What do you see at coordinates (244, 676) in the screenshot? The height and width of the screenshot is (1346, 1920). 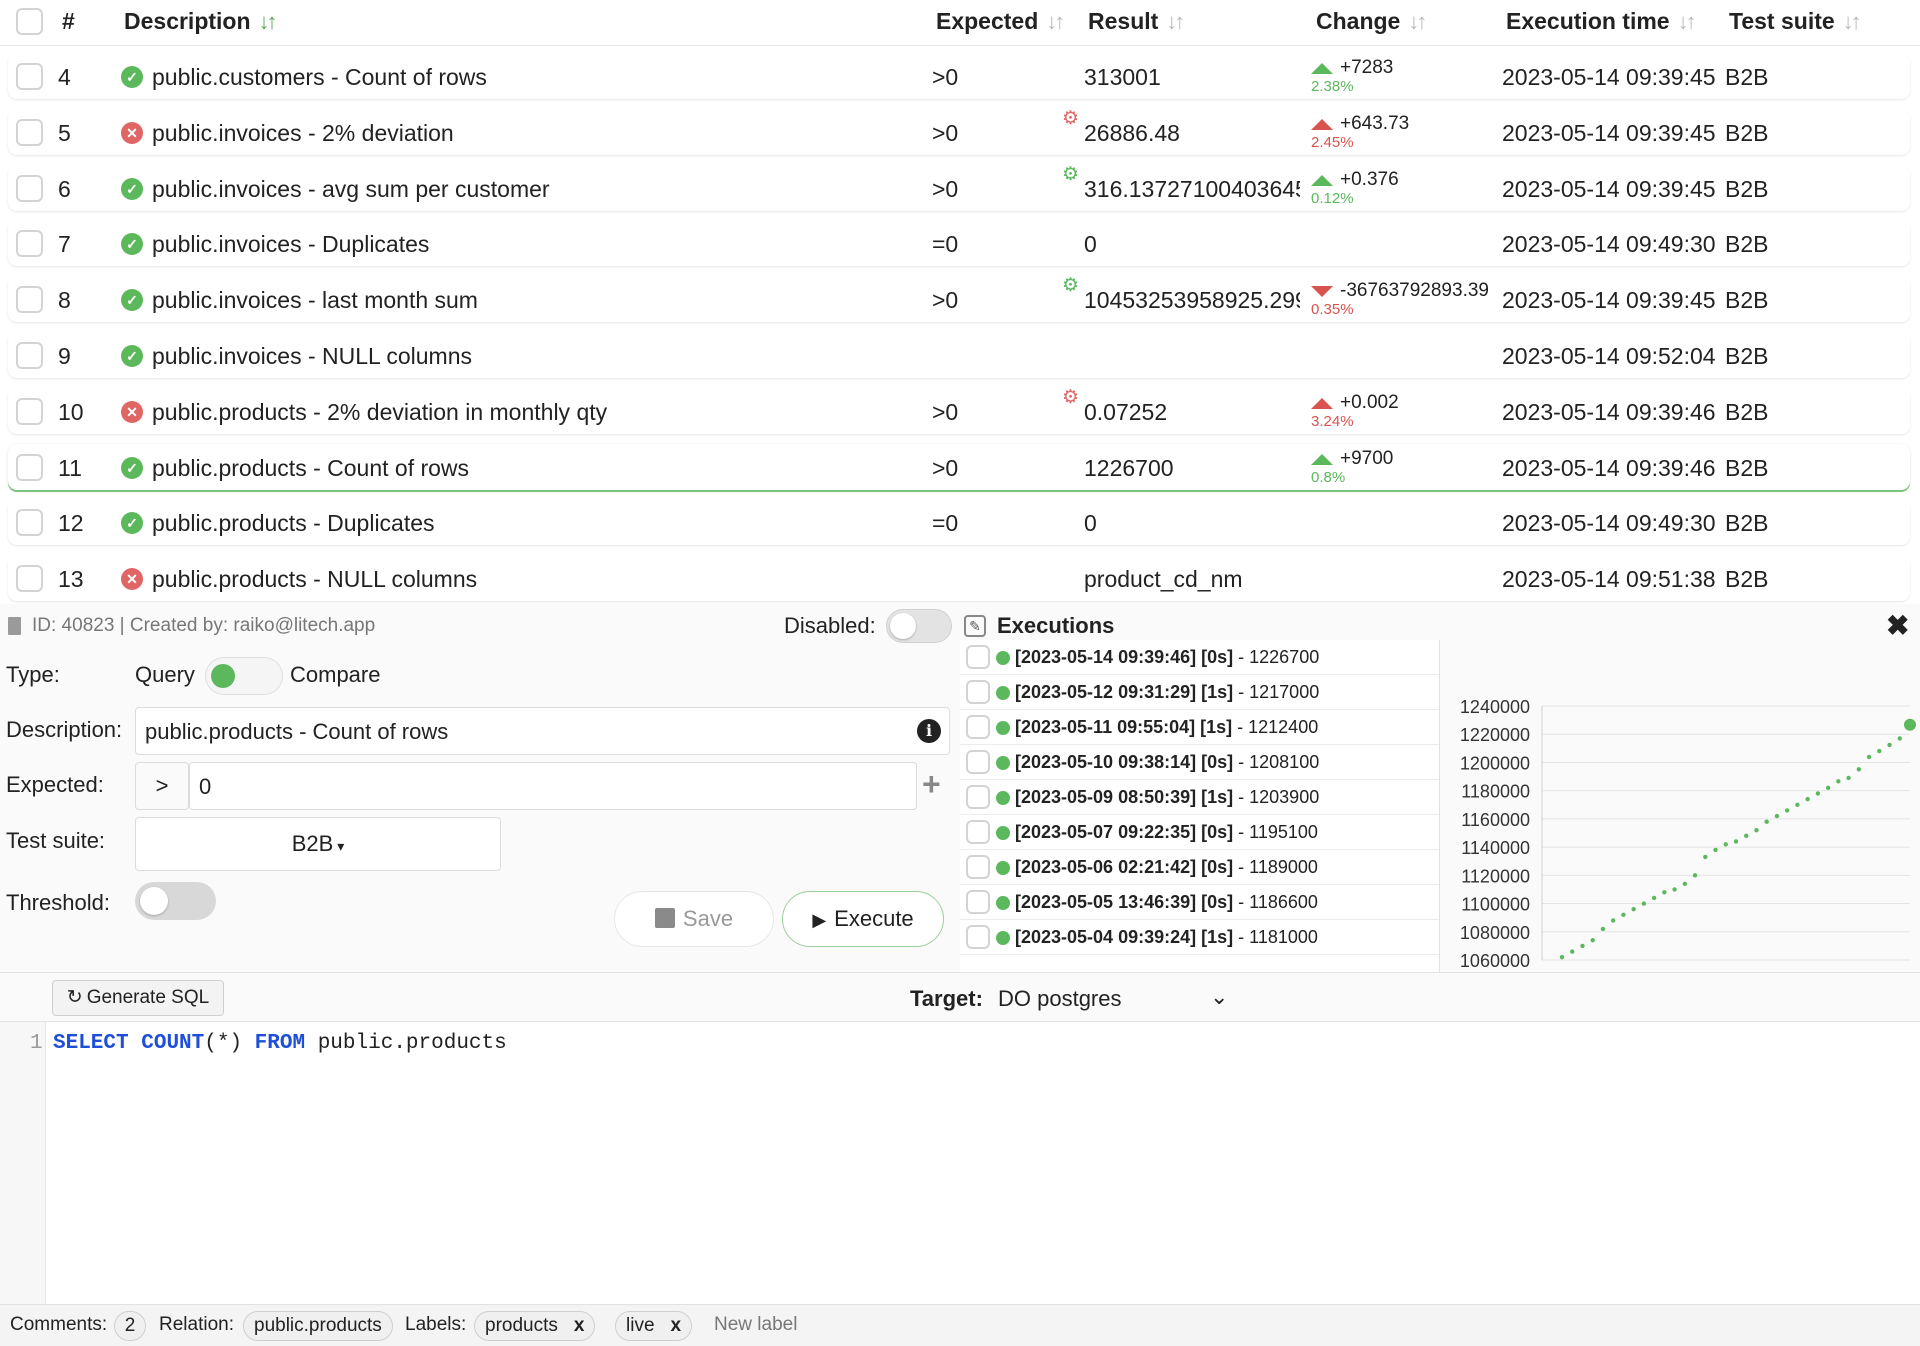 I see `type-toggle` at bounding box center [244, 676].